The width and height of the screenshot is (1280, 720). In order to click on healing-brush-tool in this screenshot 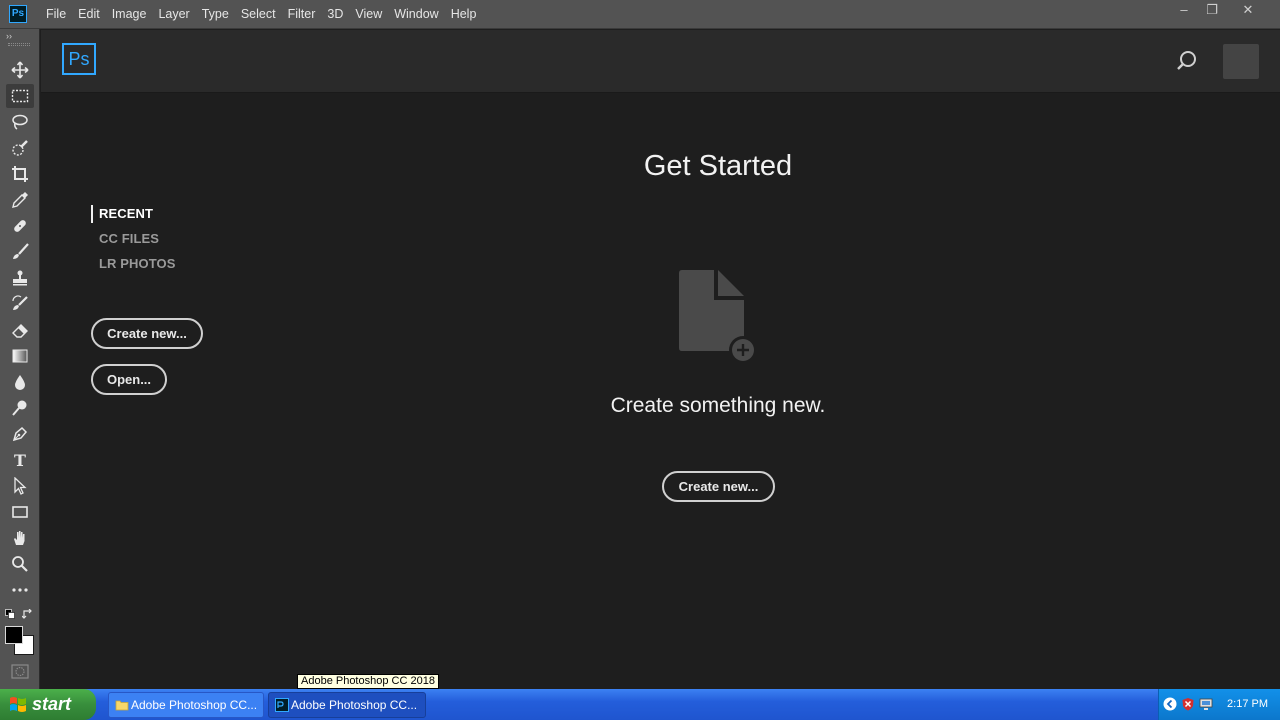, I will do `click(20, 226)`.